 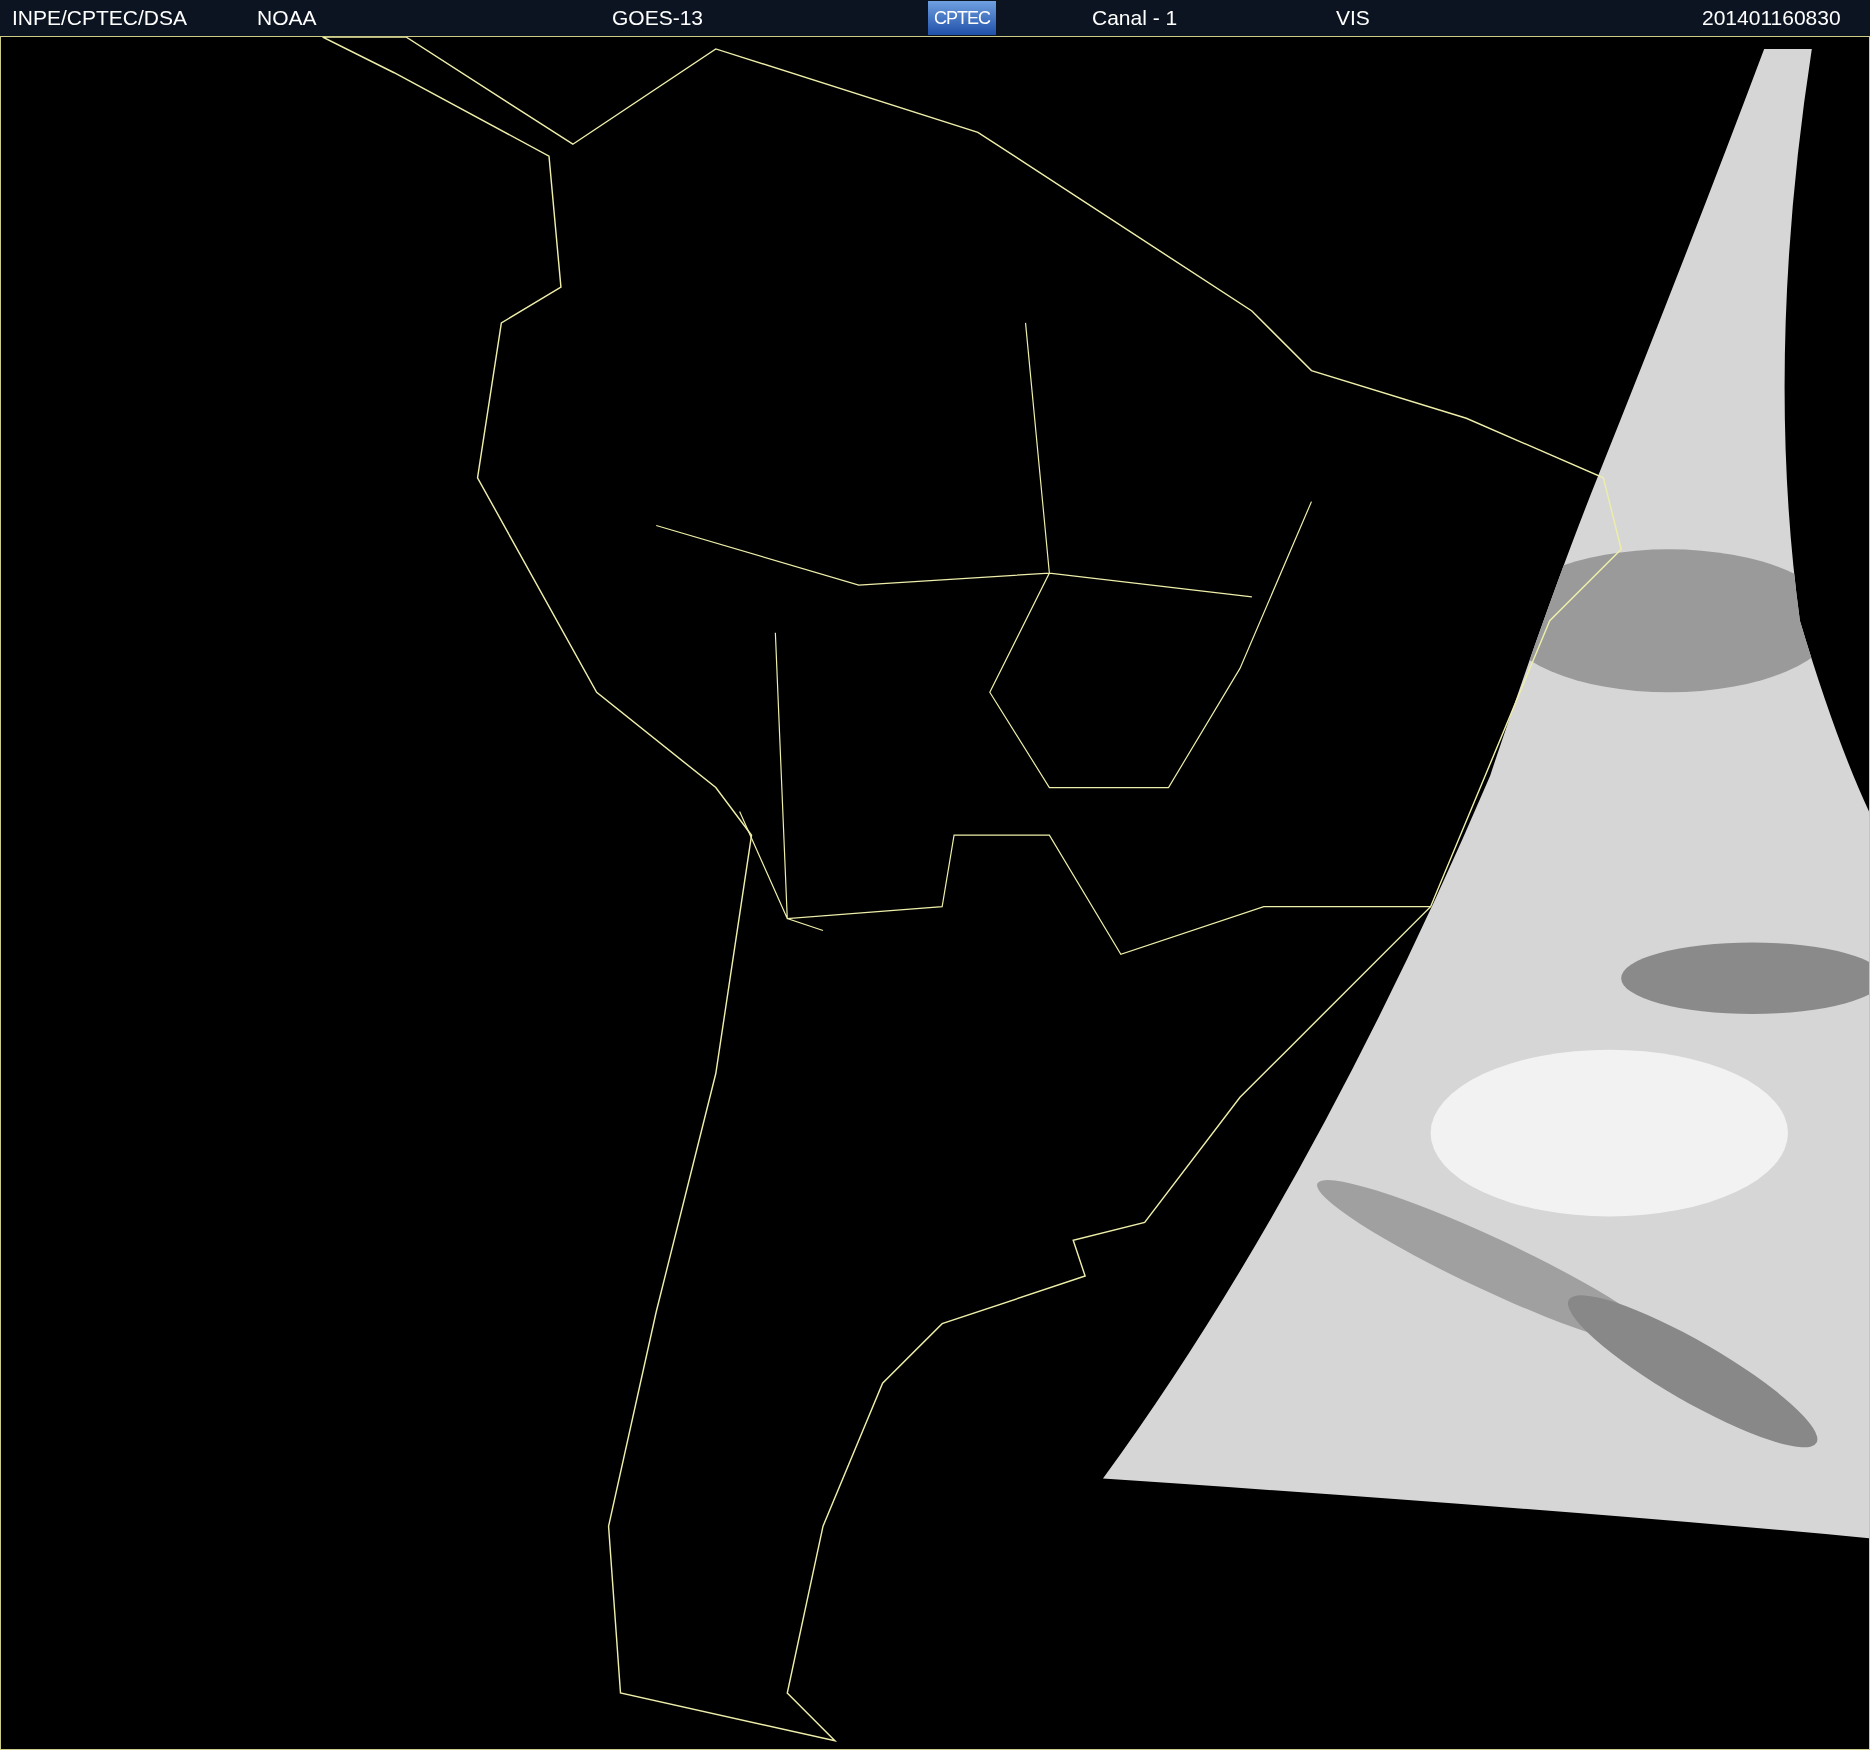 I want to click on header-label: GOES-13, so click(x=658, y=18).